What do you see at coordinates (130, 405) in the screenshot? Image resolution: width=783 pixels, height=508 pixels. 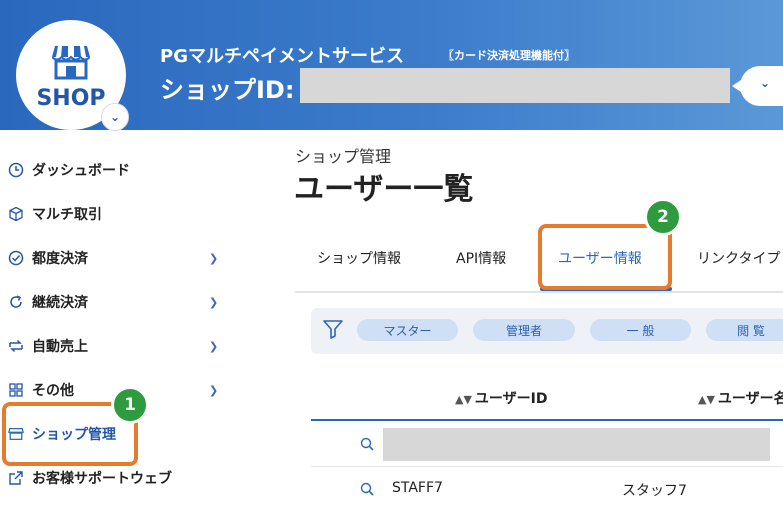 I see `callout-badge-1: 1` at bounding box center [130, 405].